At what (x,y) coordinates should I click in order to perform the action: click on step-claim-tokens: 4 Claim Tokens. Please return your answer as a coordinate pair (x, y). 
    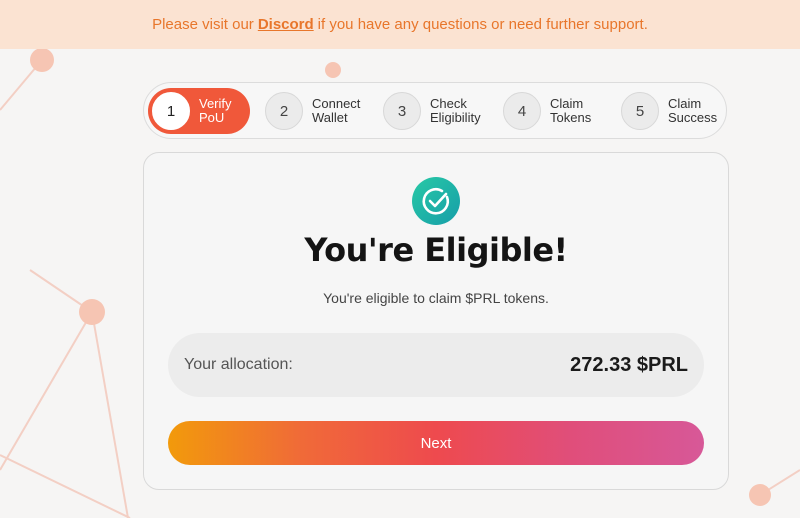
    Looking at the image, I should click on (549, 111).